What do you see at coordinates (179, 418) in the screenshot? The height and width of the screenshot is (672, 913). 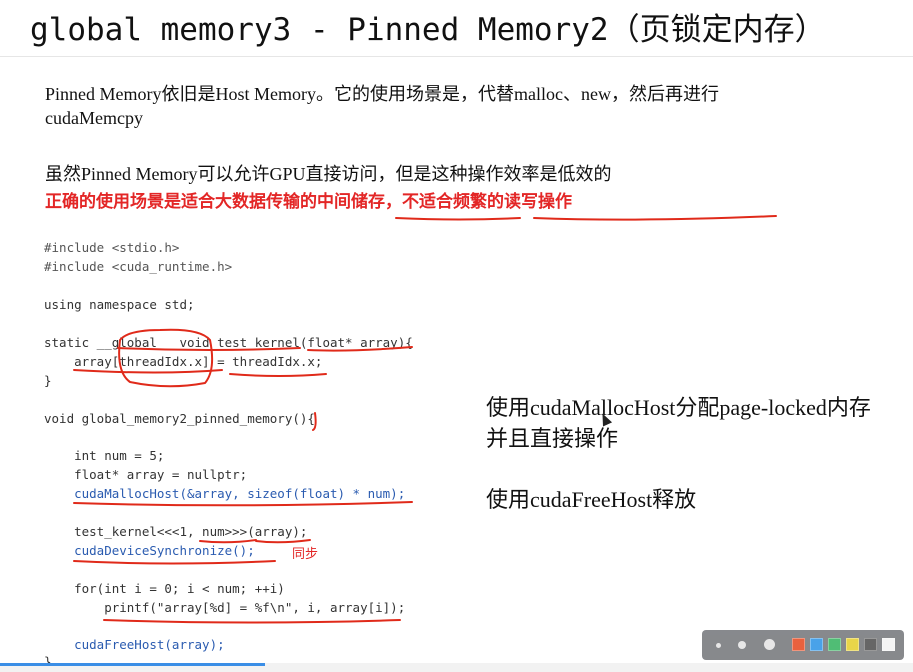 I see `code-function-signature: void global_memory2_pinned_memory(){` at bounding box center [179, 418].